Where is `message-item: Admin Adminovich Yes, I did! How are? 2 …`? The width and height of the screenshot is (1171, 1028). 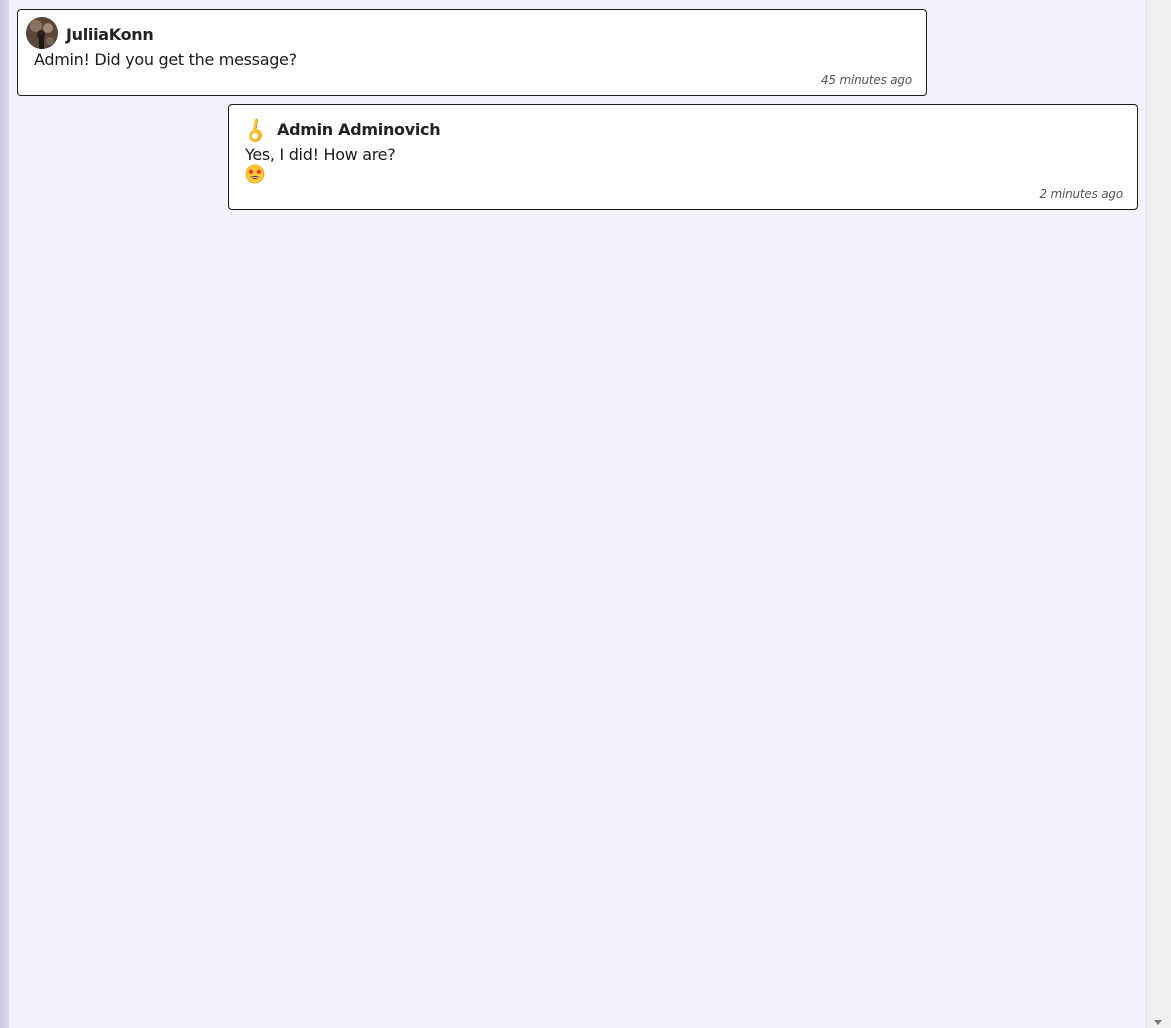
message-item: Admin Adminovich Yes, I did! How are? 2 … is located at coordinates (683, 157).